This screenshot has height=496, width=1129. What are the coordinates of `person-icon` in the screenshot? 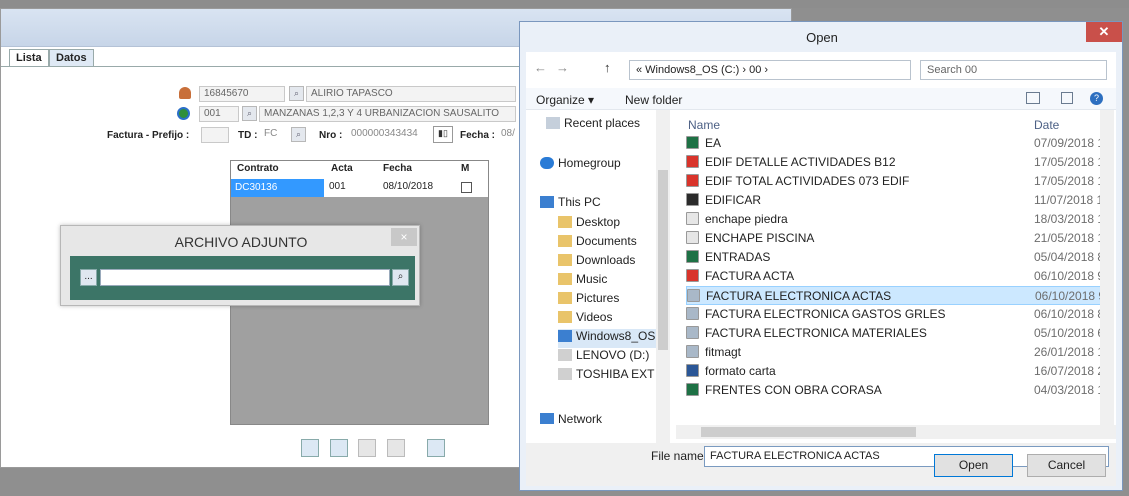 It's located at (185, 93).